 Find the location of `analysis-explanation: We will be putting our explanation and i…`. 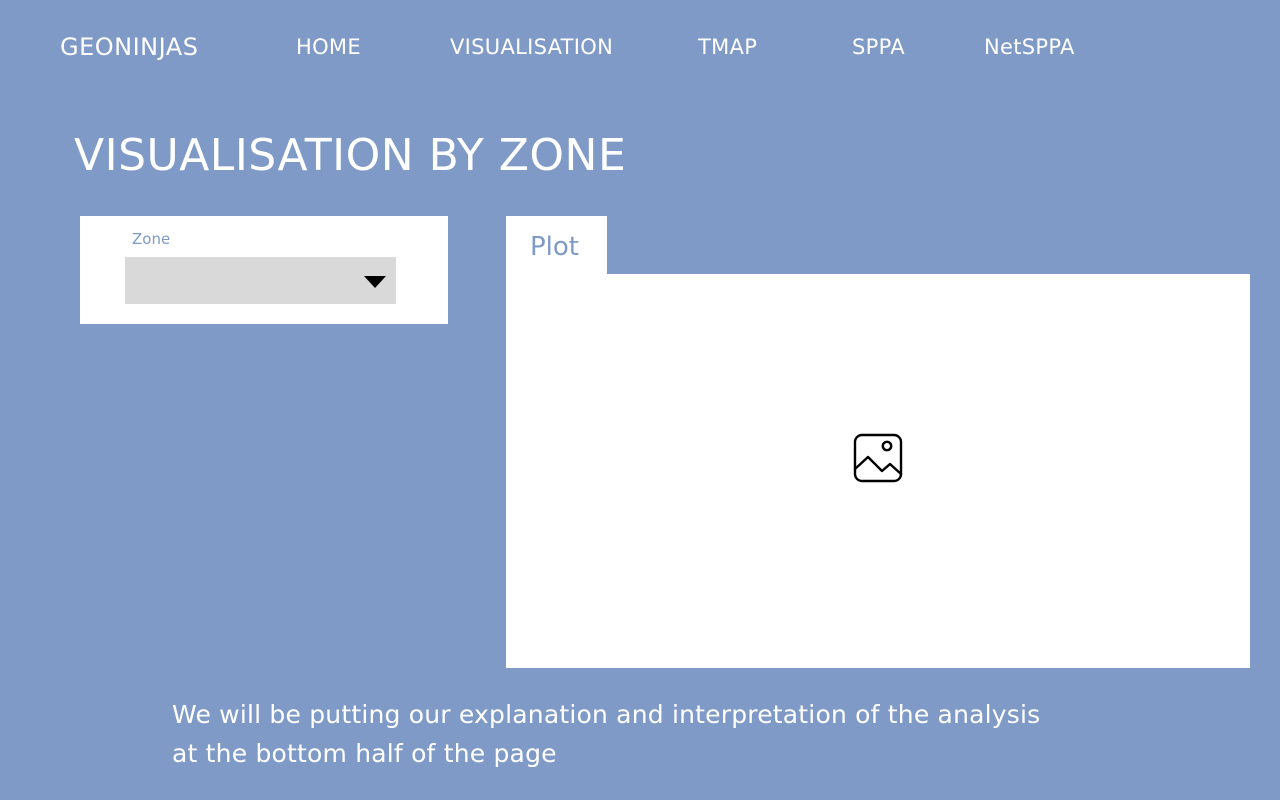

analysis-explanation: We will be putting our explanation and i… is located at coordinates (672, 734).